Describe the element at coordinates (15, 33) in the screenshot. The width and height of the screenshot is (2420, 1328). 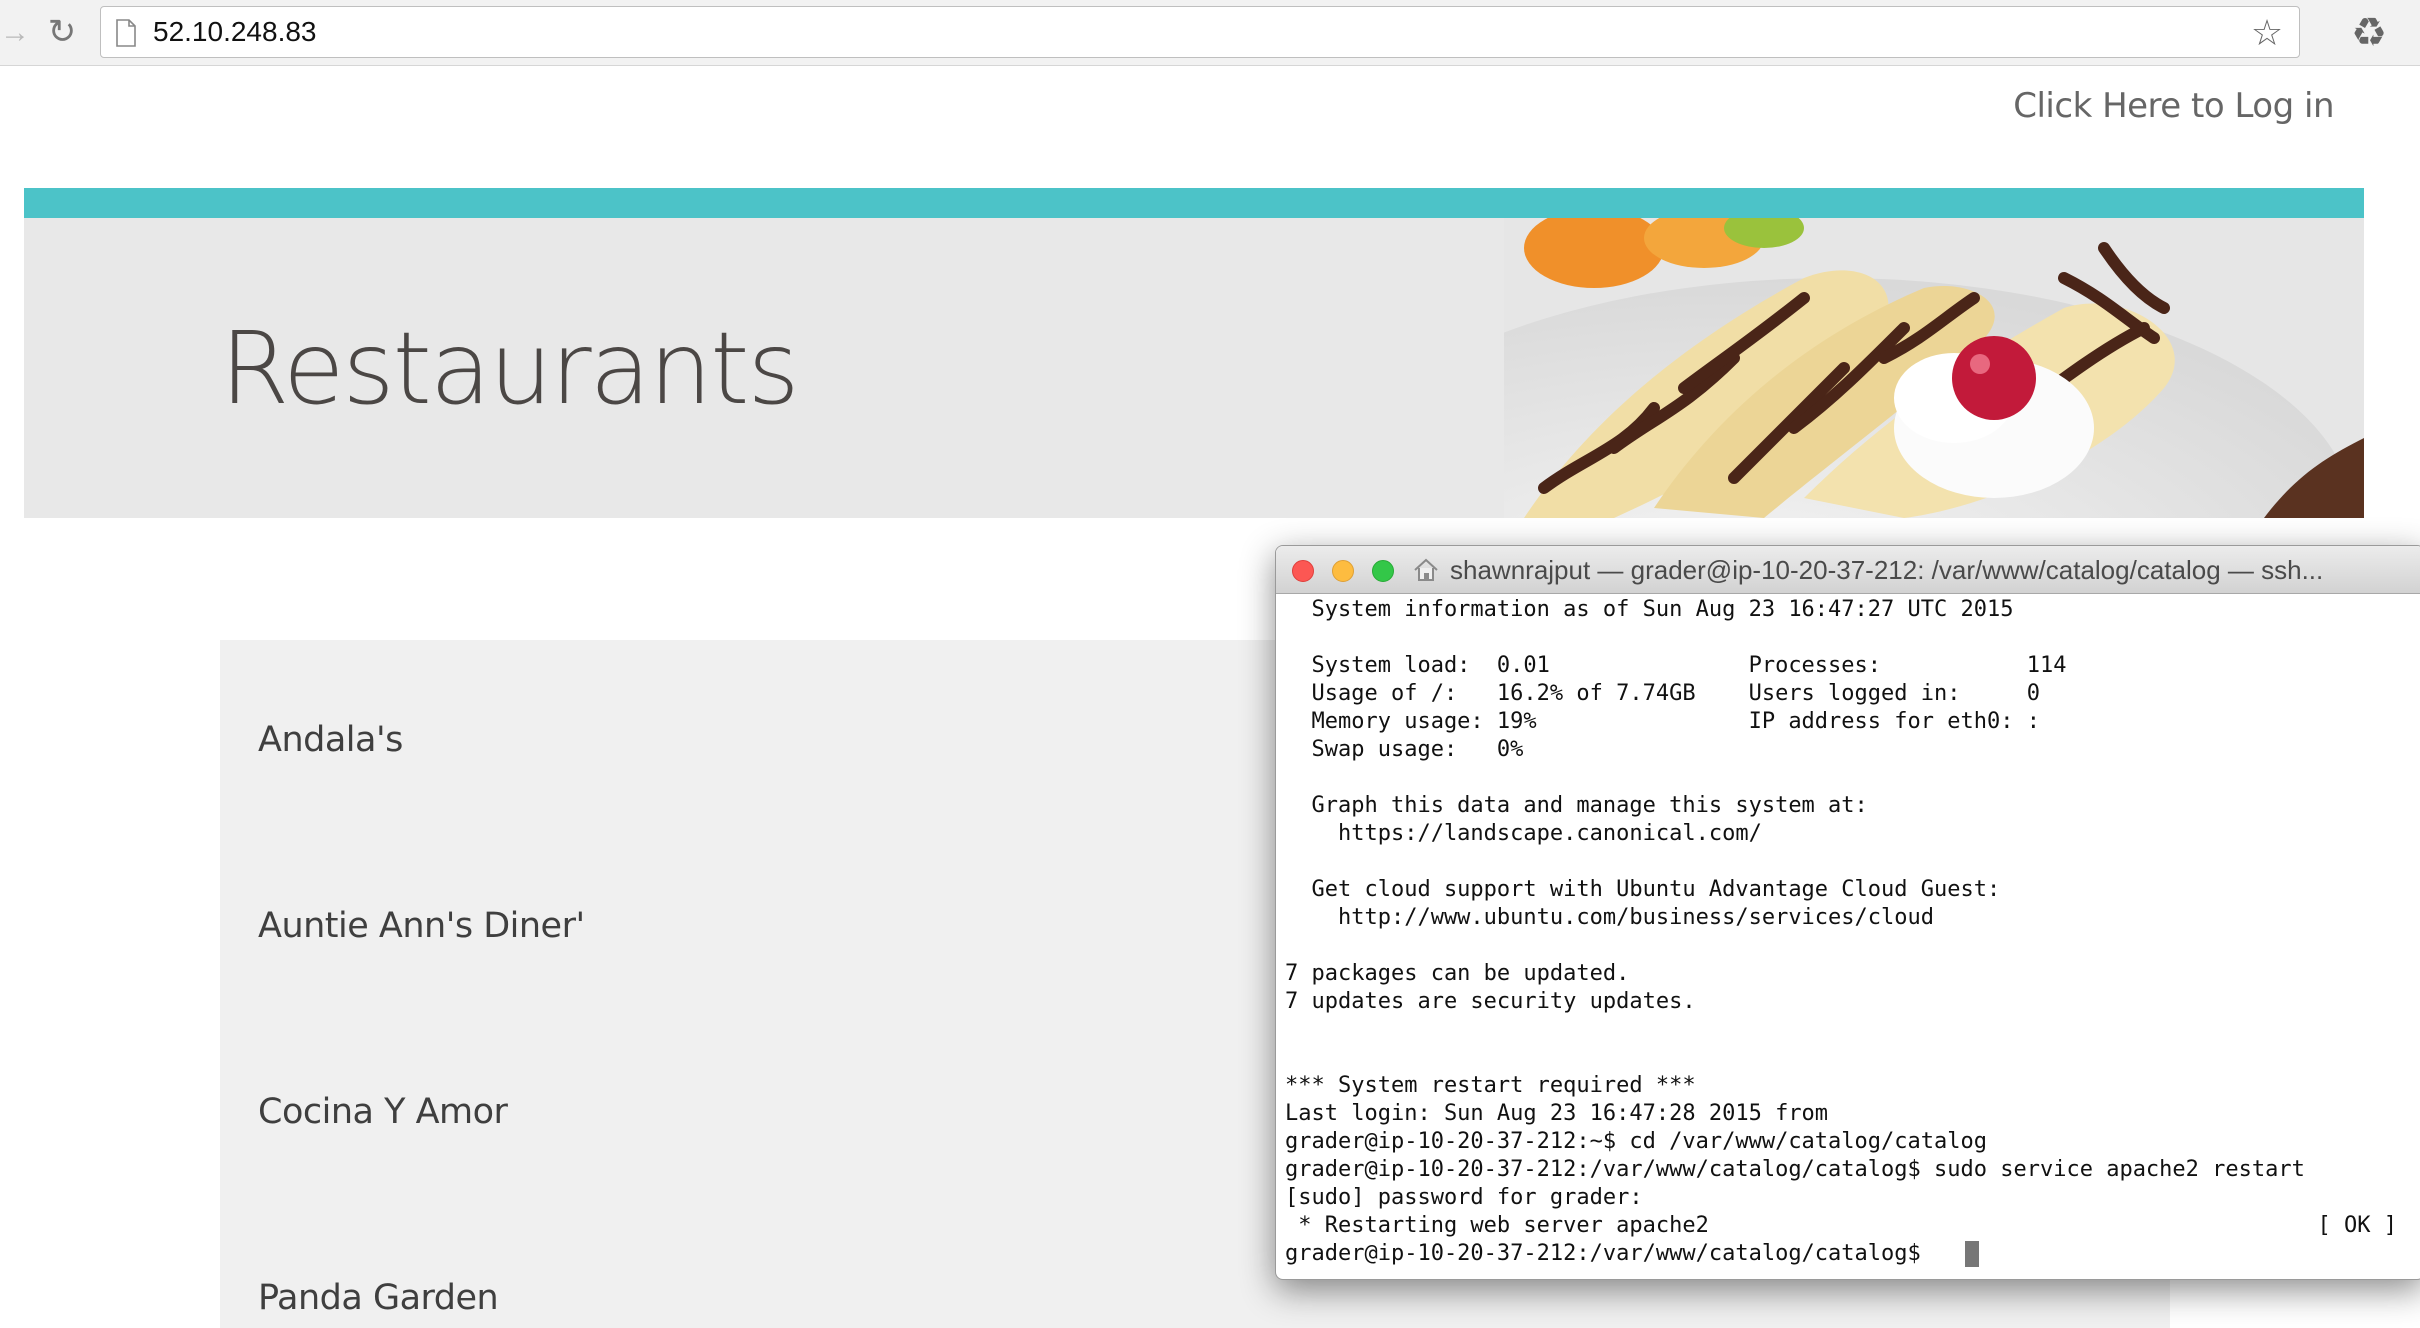
I see `forward-arrow-icon: →` at that location.